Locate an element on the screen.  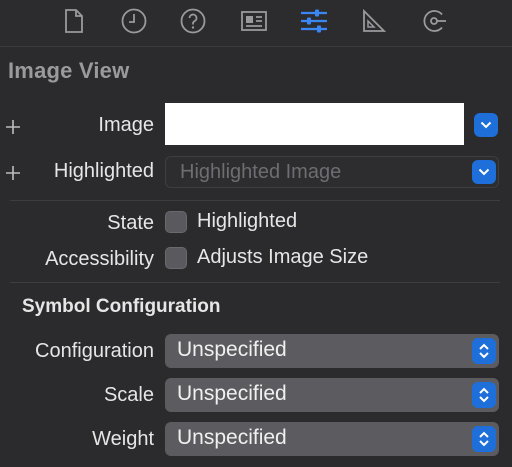
image-popup-button is located at coordinates (486, 125).